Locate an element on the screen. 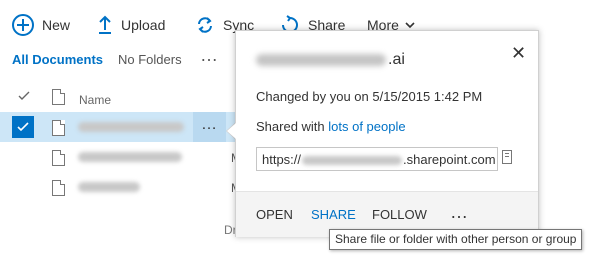  name-column-header: Name is located at coordinates (95, 100).